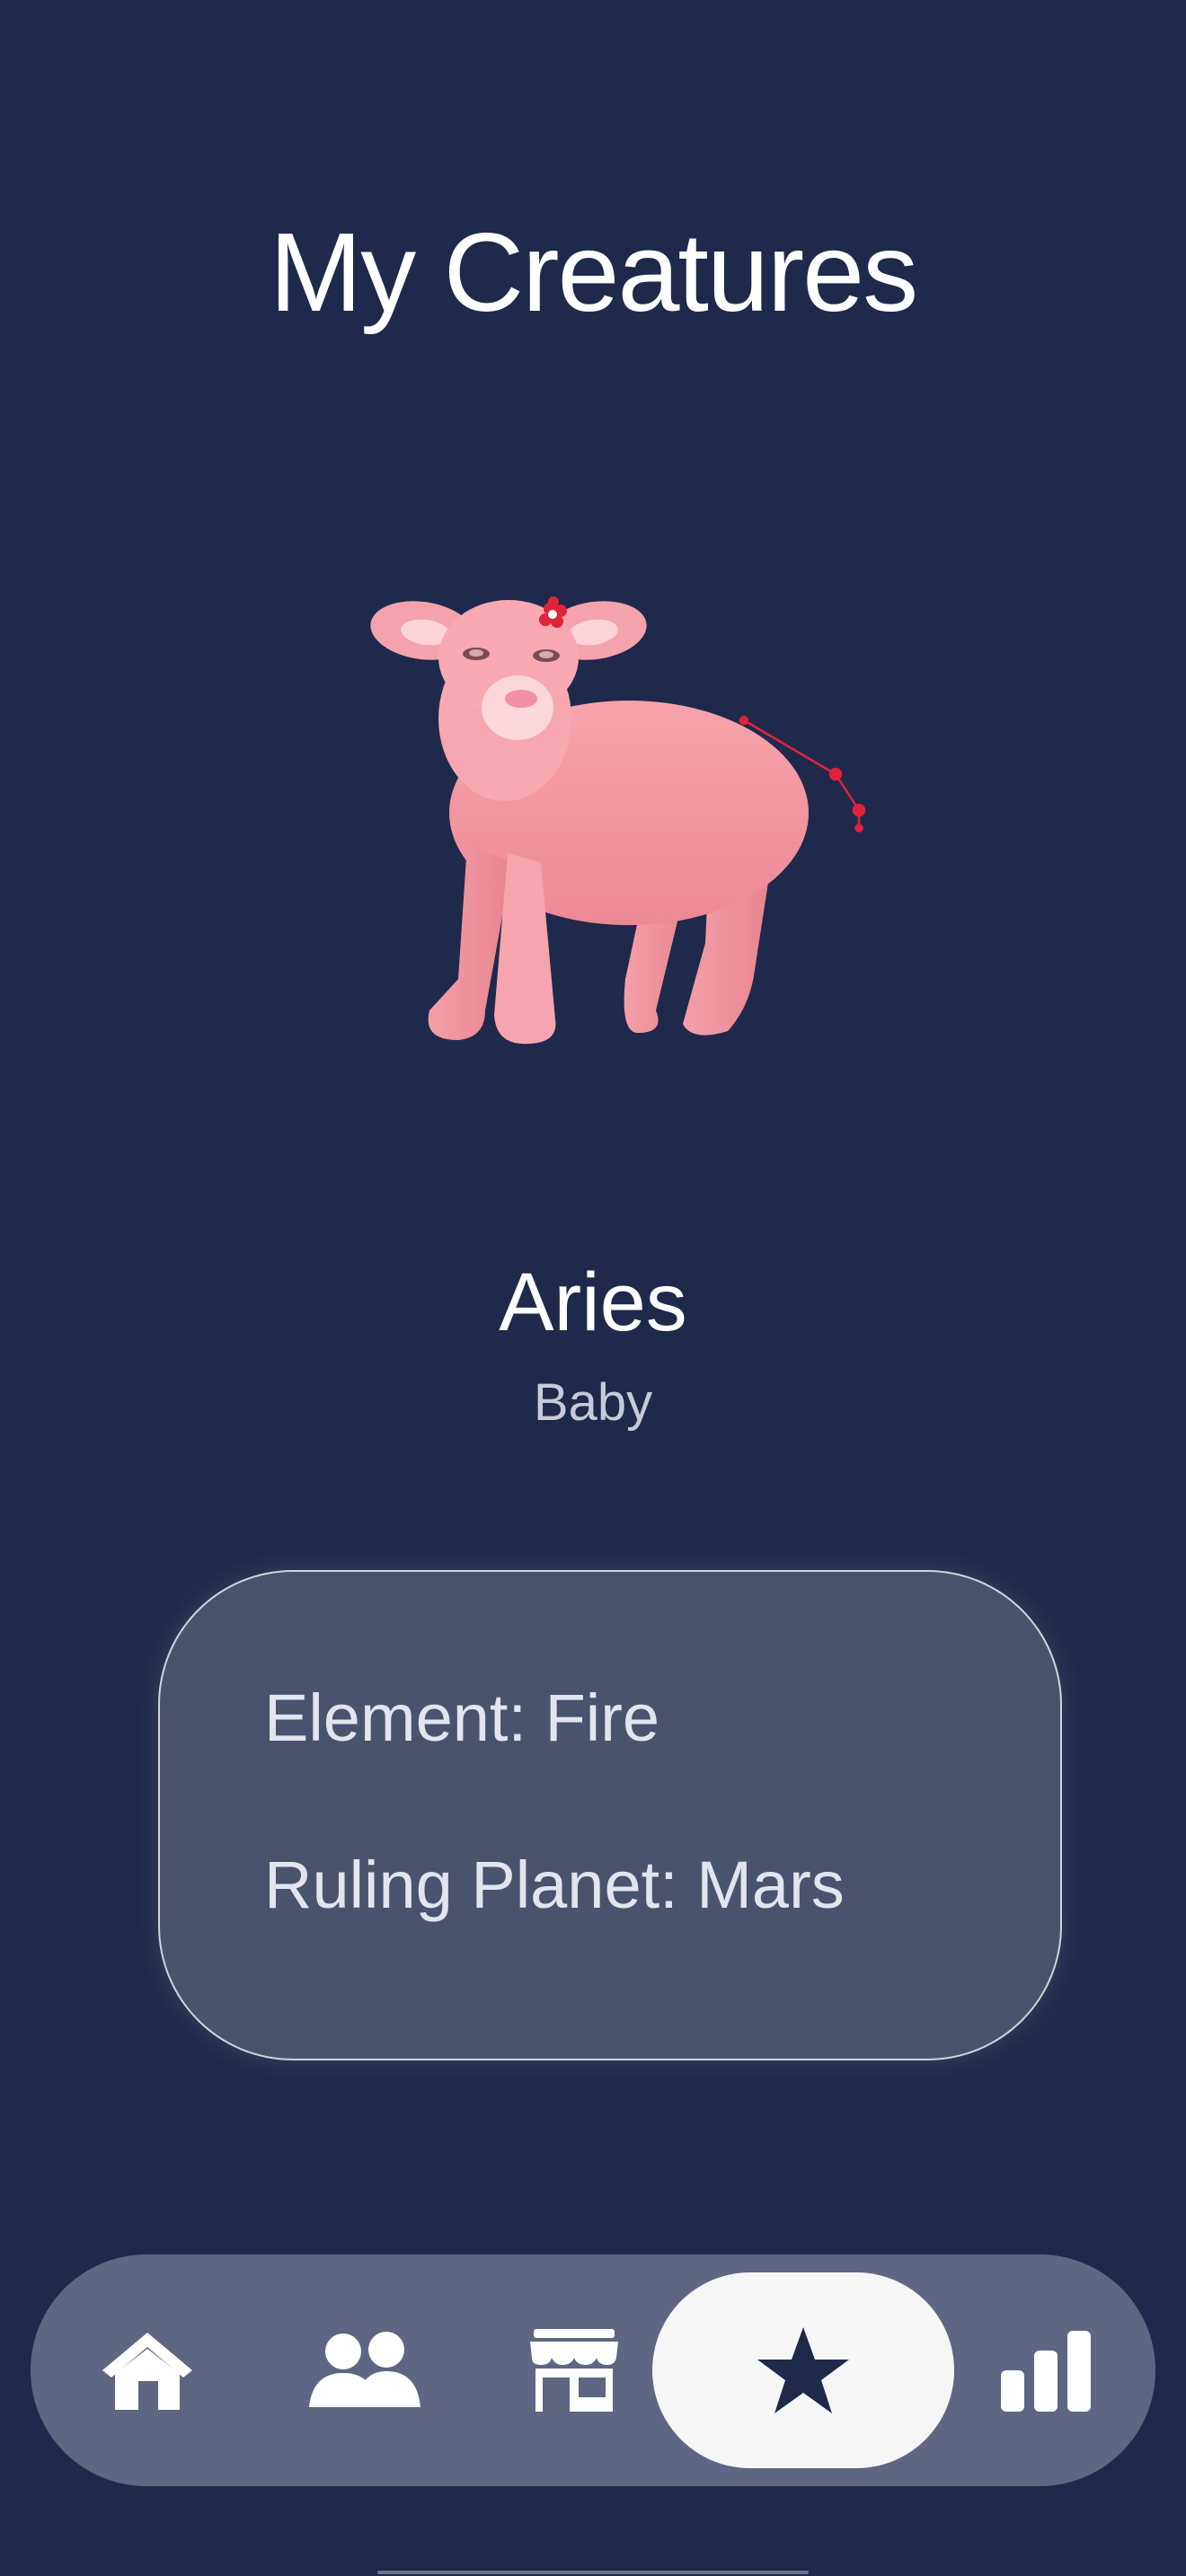  I want to click on shop-icon, so click(574, 2370).